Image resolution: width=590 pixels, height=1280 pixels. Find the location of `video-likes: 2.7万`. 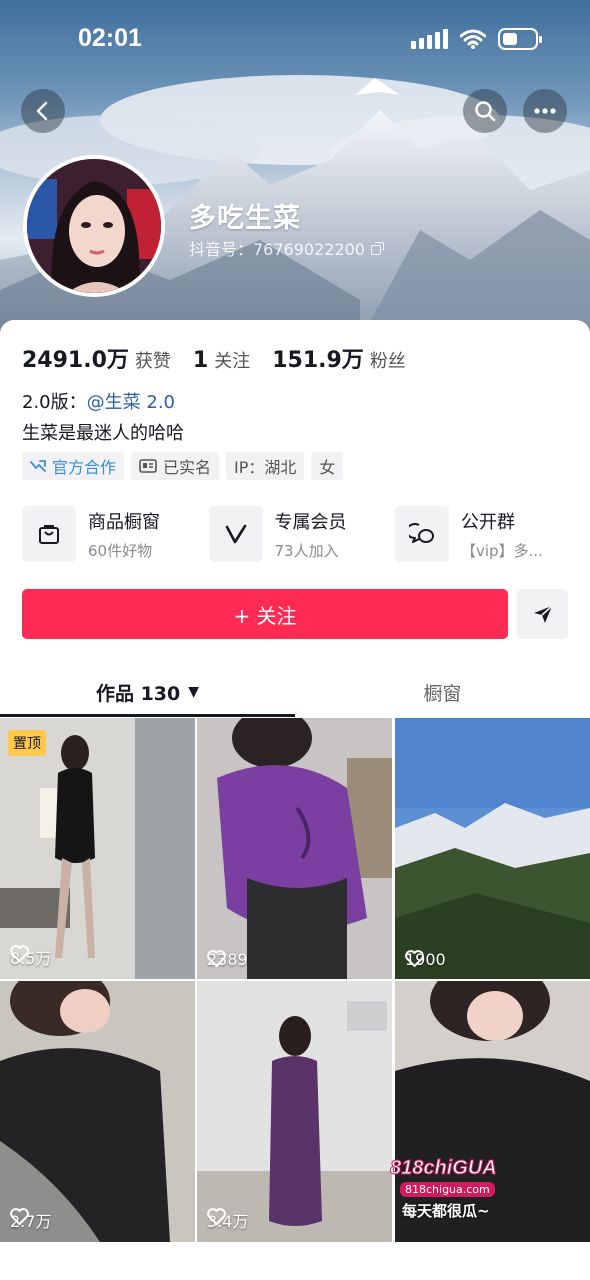

video-likes: 2.7万 is located at coordinates (30, 1220).